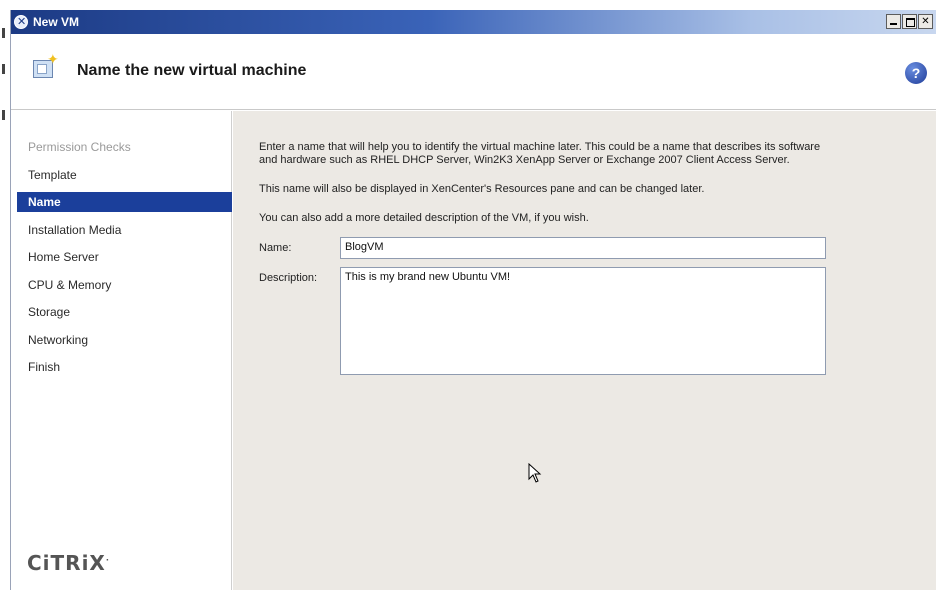 The height and width of the screenshot is (590, 936). Describe the element at coordinates (124, 285) in the screenshot. I see `nav-item-cpu-memory: CPU & Memory` at that location.